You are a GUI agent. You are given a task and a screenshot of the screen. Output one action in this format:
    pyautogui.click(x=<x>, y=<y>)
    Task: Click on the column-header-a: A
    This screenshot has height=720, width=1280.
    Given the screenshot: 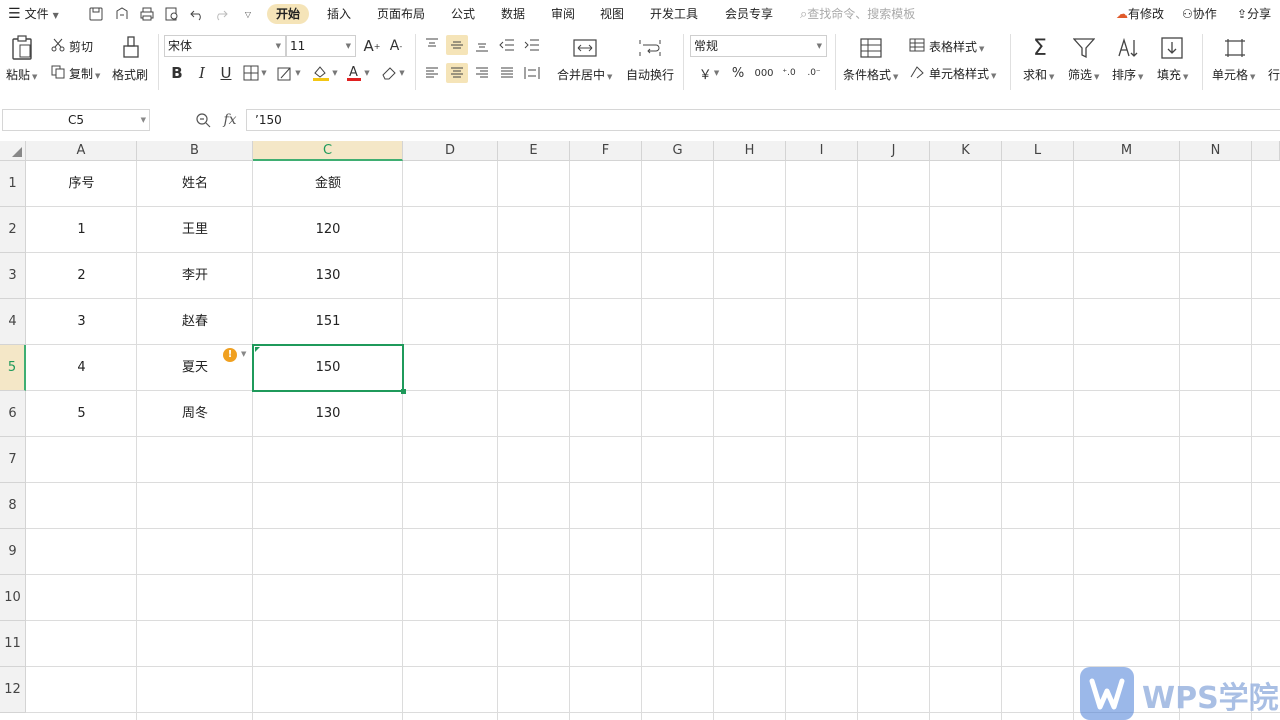 What is the action you would take?
    pyautogui.click(x=81, y=151)
    